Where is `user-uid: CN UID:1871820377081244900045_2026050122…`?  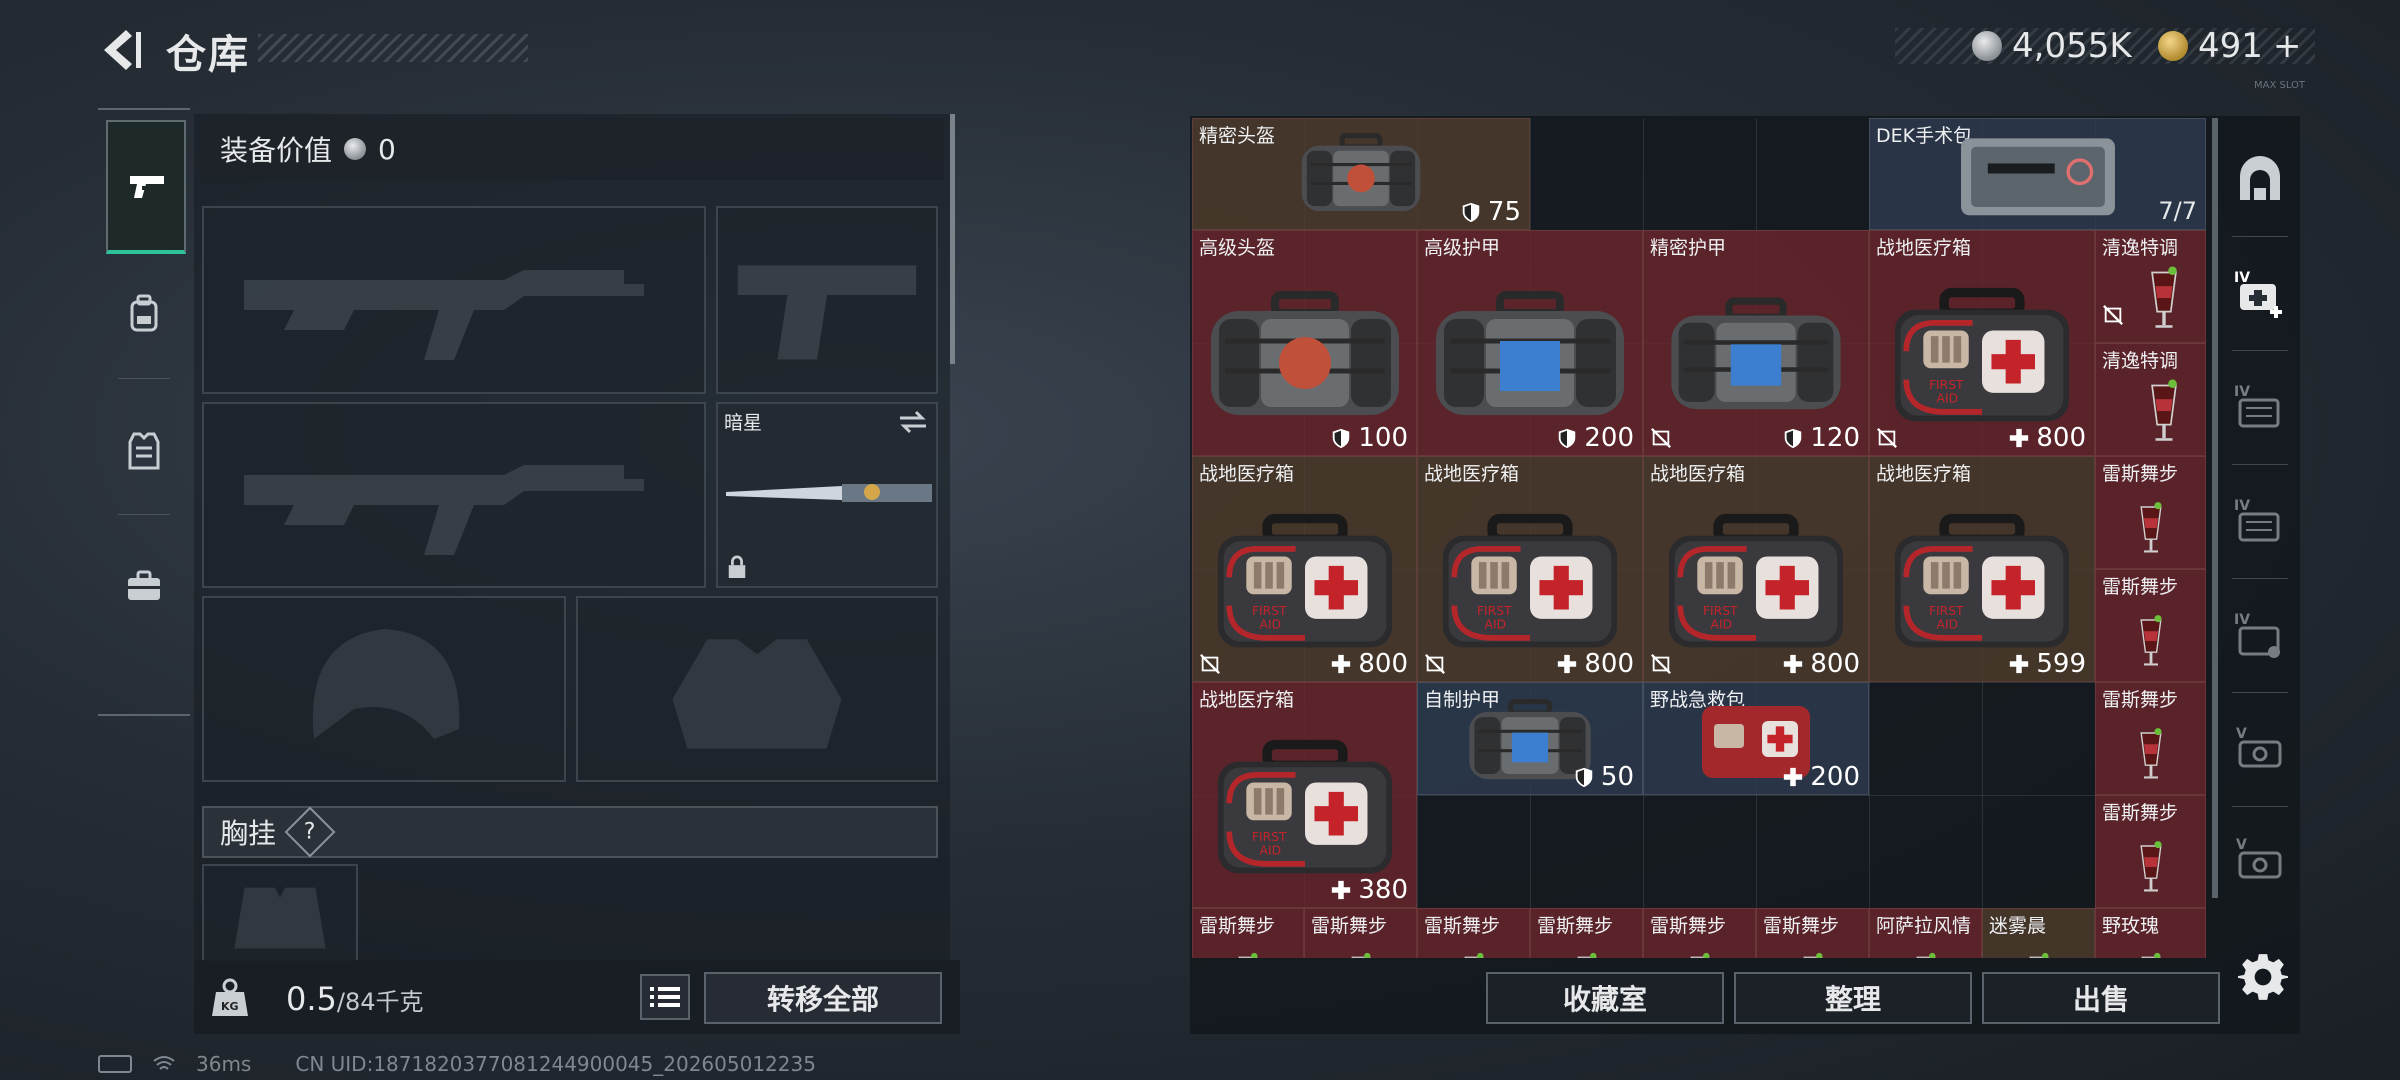
user-uid: CN UID:1871820377081244900045_2026050122… is located at coordinates (555, 1064).